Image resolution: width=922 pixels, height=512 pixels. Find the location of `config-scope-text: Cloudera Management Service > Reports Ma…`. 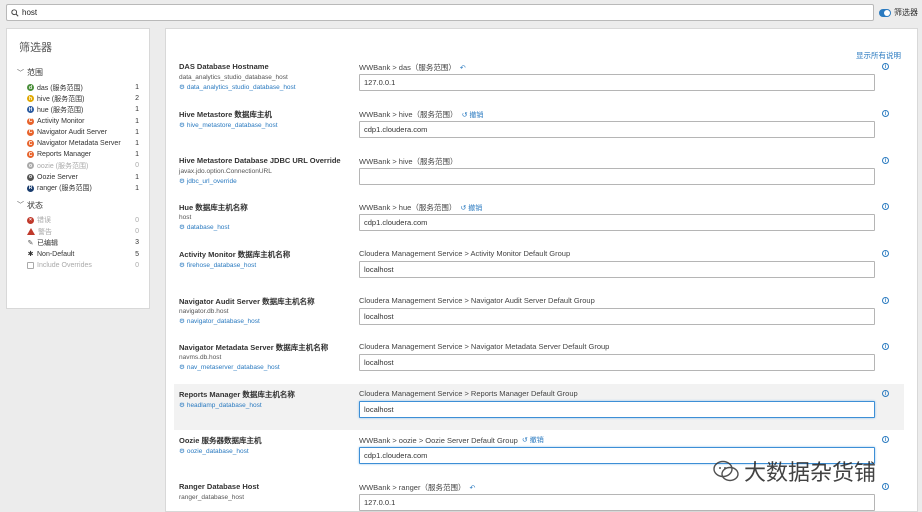

config-scope-text: Cloudera Management Service > Reports Ma… is located at coordinates (468, 393).